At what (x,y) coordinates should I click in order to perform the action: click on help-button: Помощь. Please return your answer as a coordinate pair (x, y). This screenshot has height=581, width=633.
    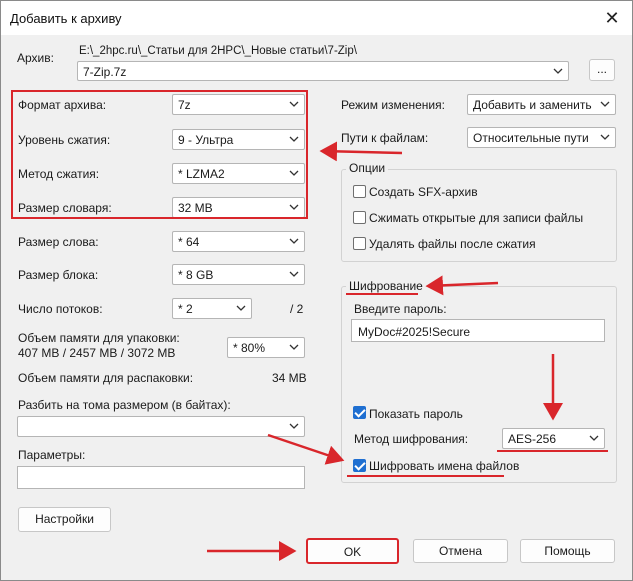
    Looking at the image, I should click on (567, 551).